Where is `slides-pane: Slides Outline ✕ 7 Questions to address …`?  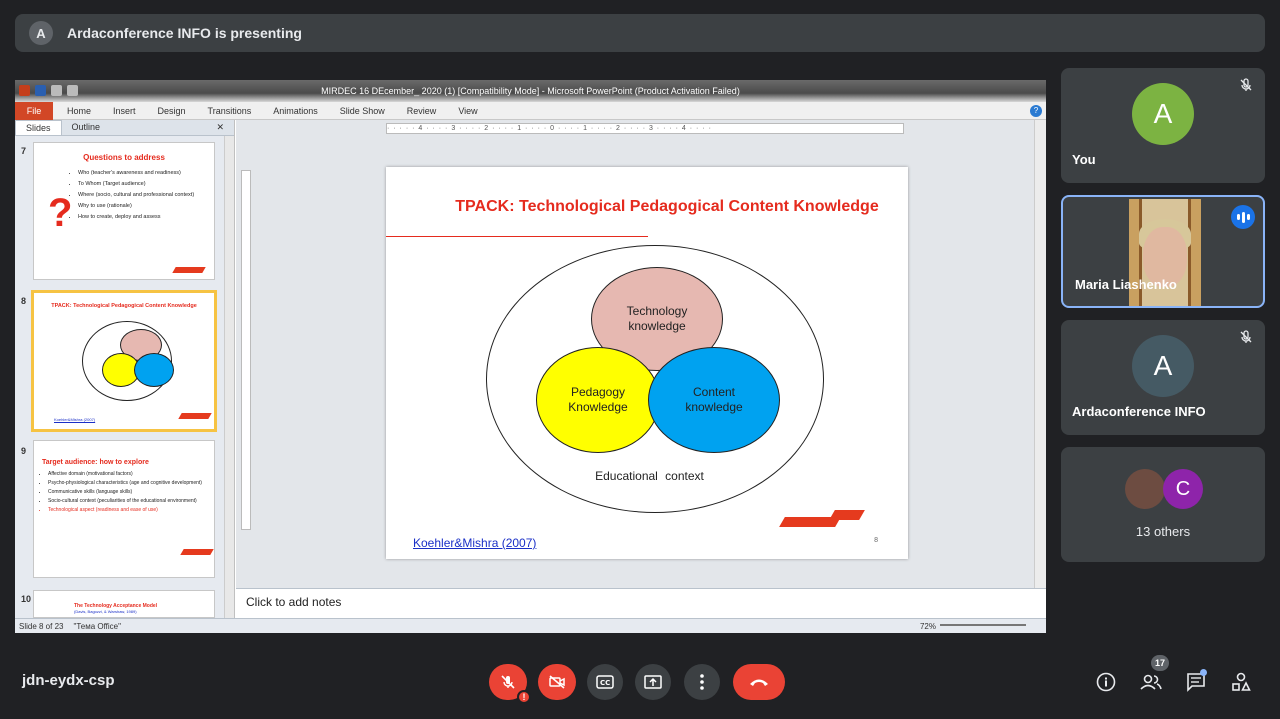
slides-pane: Slides Outline ✕ 7 Questions to address … is located at coordinates (125, 369).